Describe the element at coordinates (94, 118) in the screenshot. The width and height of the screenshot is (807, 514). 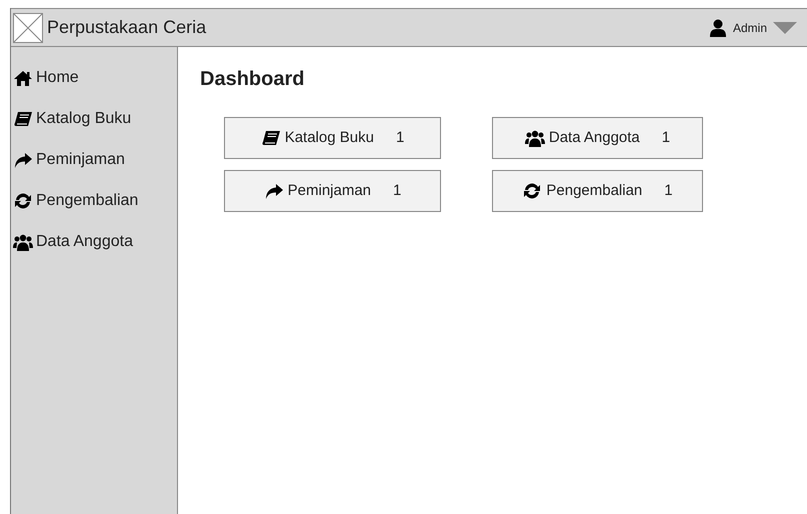
I see `sidebar-item: Katalog Buku` at that location.